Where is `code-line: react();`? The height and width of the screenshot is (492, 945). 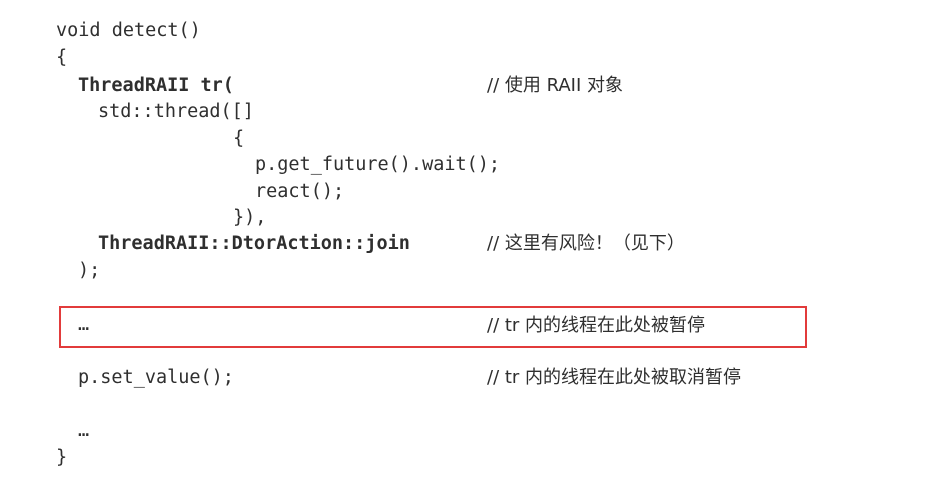 code-line: react(); is located at coordinates (300, 191).